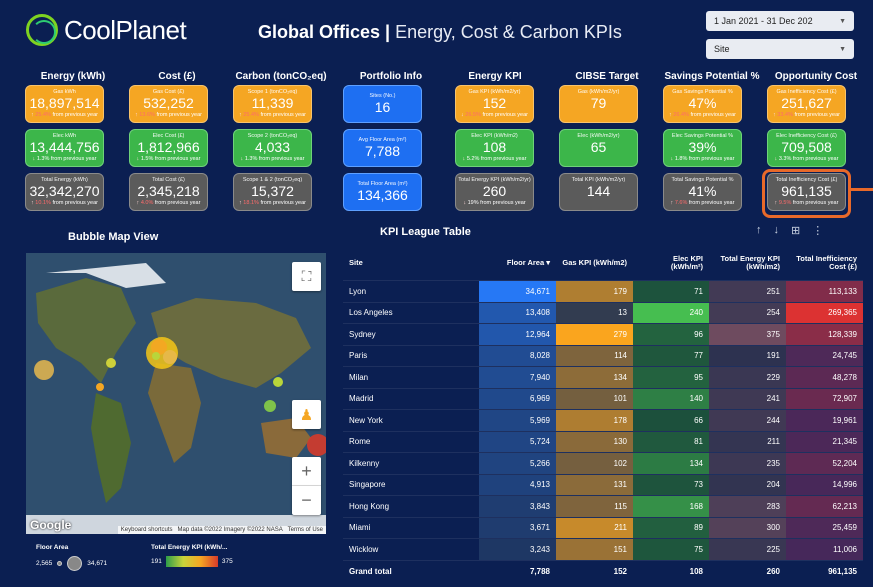 This screenshot has height=587, width=873. I want to click on cell-value: 113,133, so click(824, 291).